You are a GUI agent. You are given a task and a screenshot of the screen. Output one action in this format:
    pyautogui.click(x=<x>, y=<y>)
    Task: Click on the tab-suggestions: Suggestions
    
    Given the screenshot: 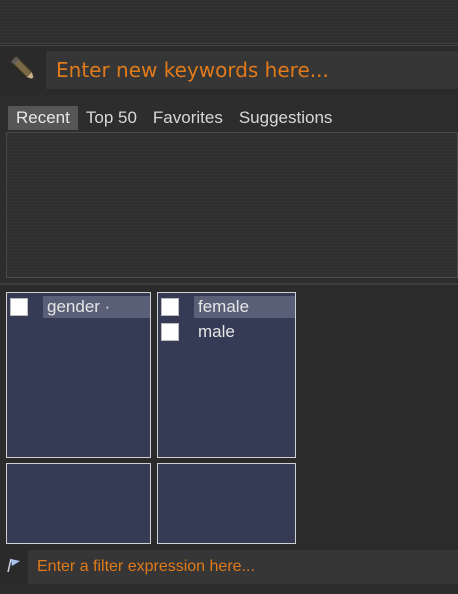 What is the action you would take?
    pyautogui.click(x=286, y=118)
    